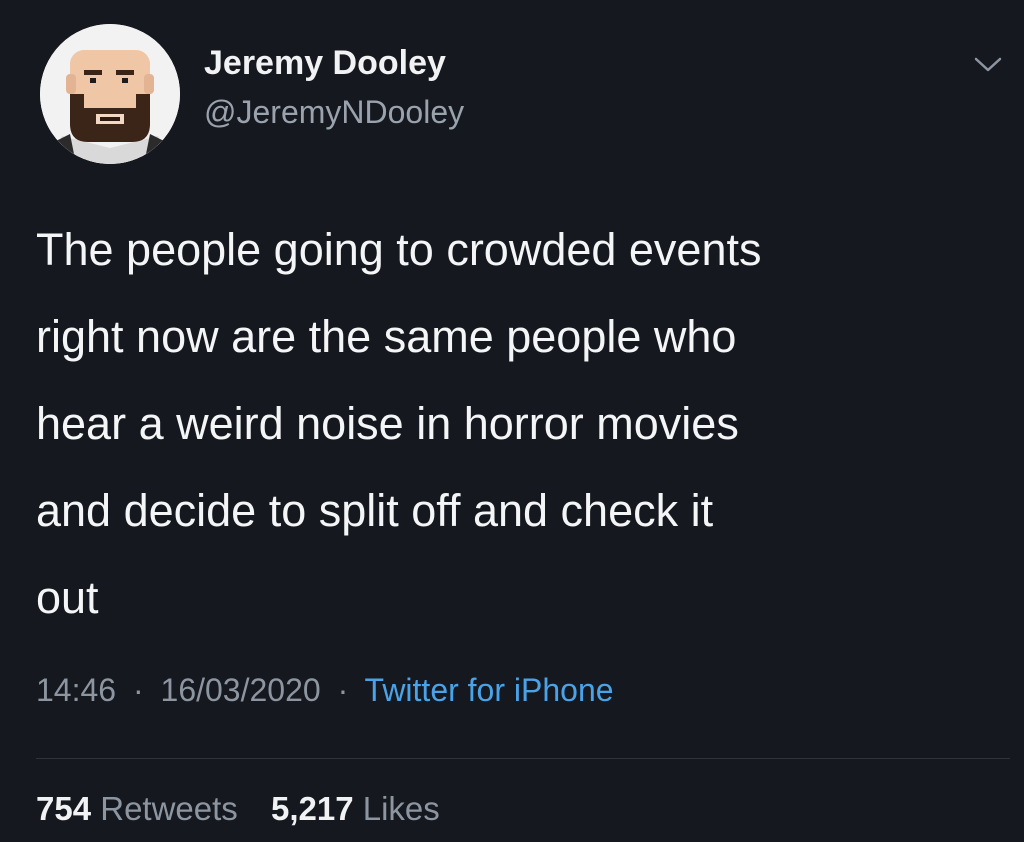 This screenshot has width=1024, height=842. I want to click on tweet-stats: 754 Retweets 5,217 Likes, so click(250, 809).